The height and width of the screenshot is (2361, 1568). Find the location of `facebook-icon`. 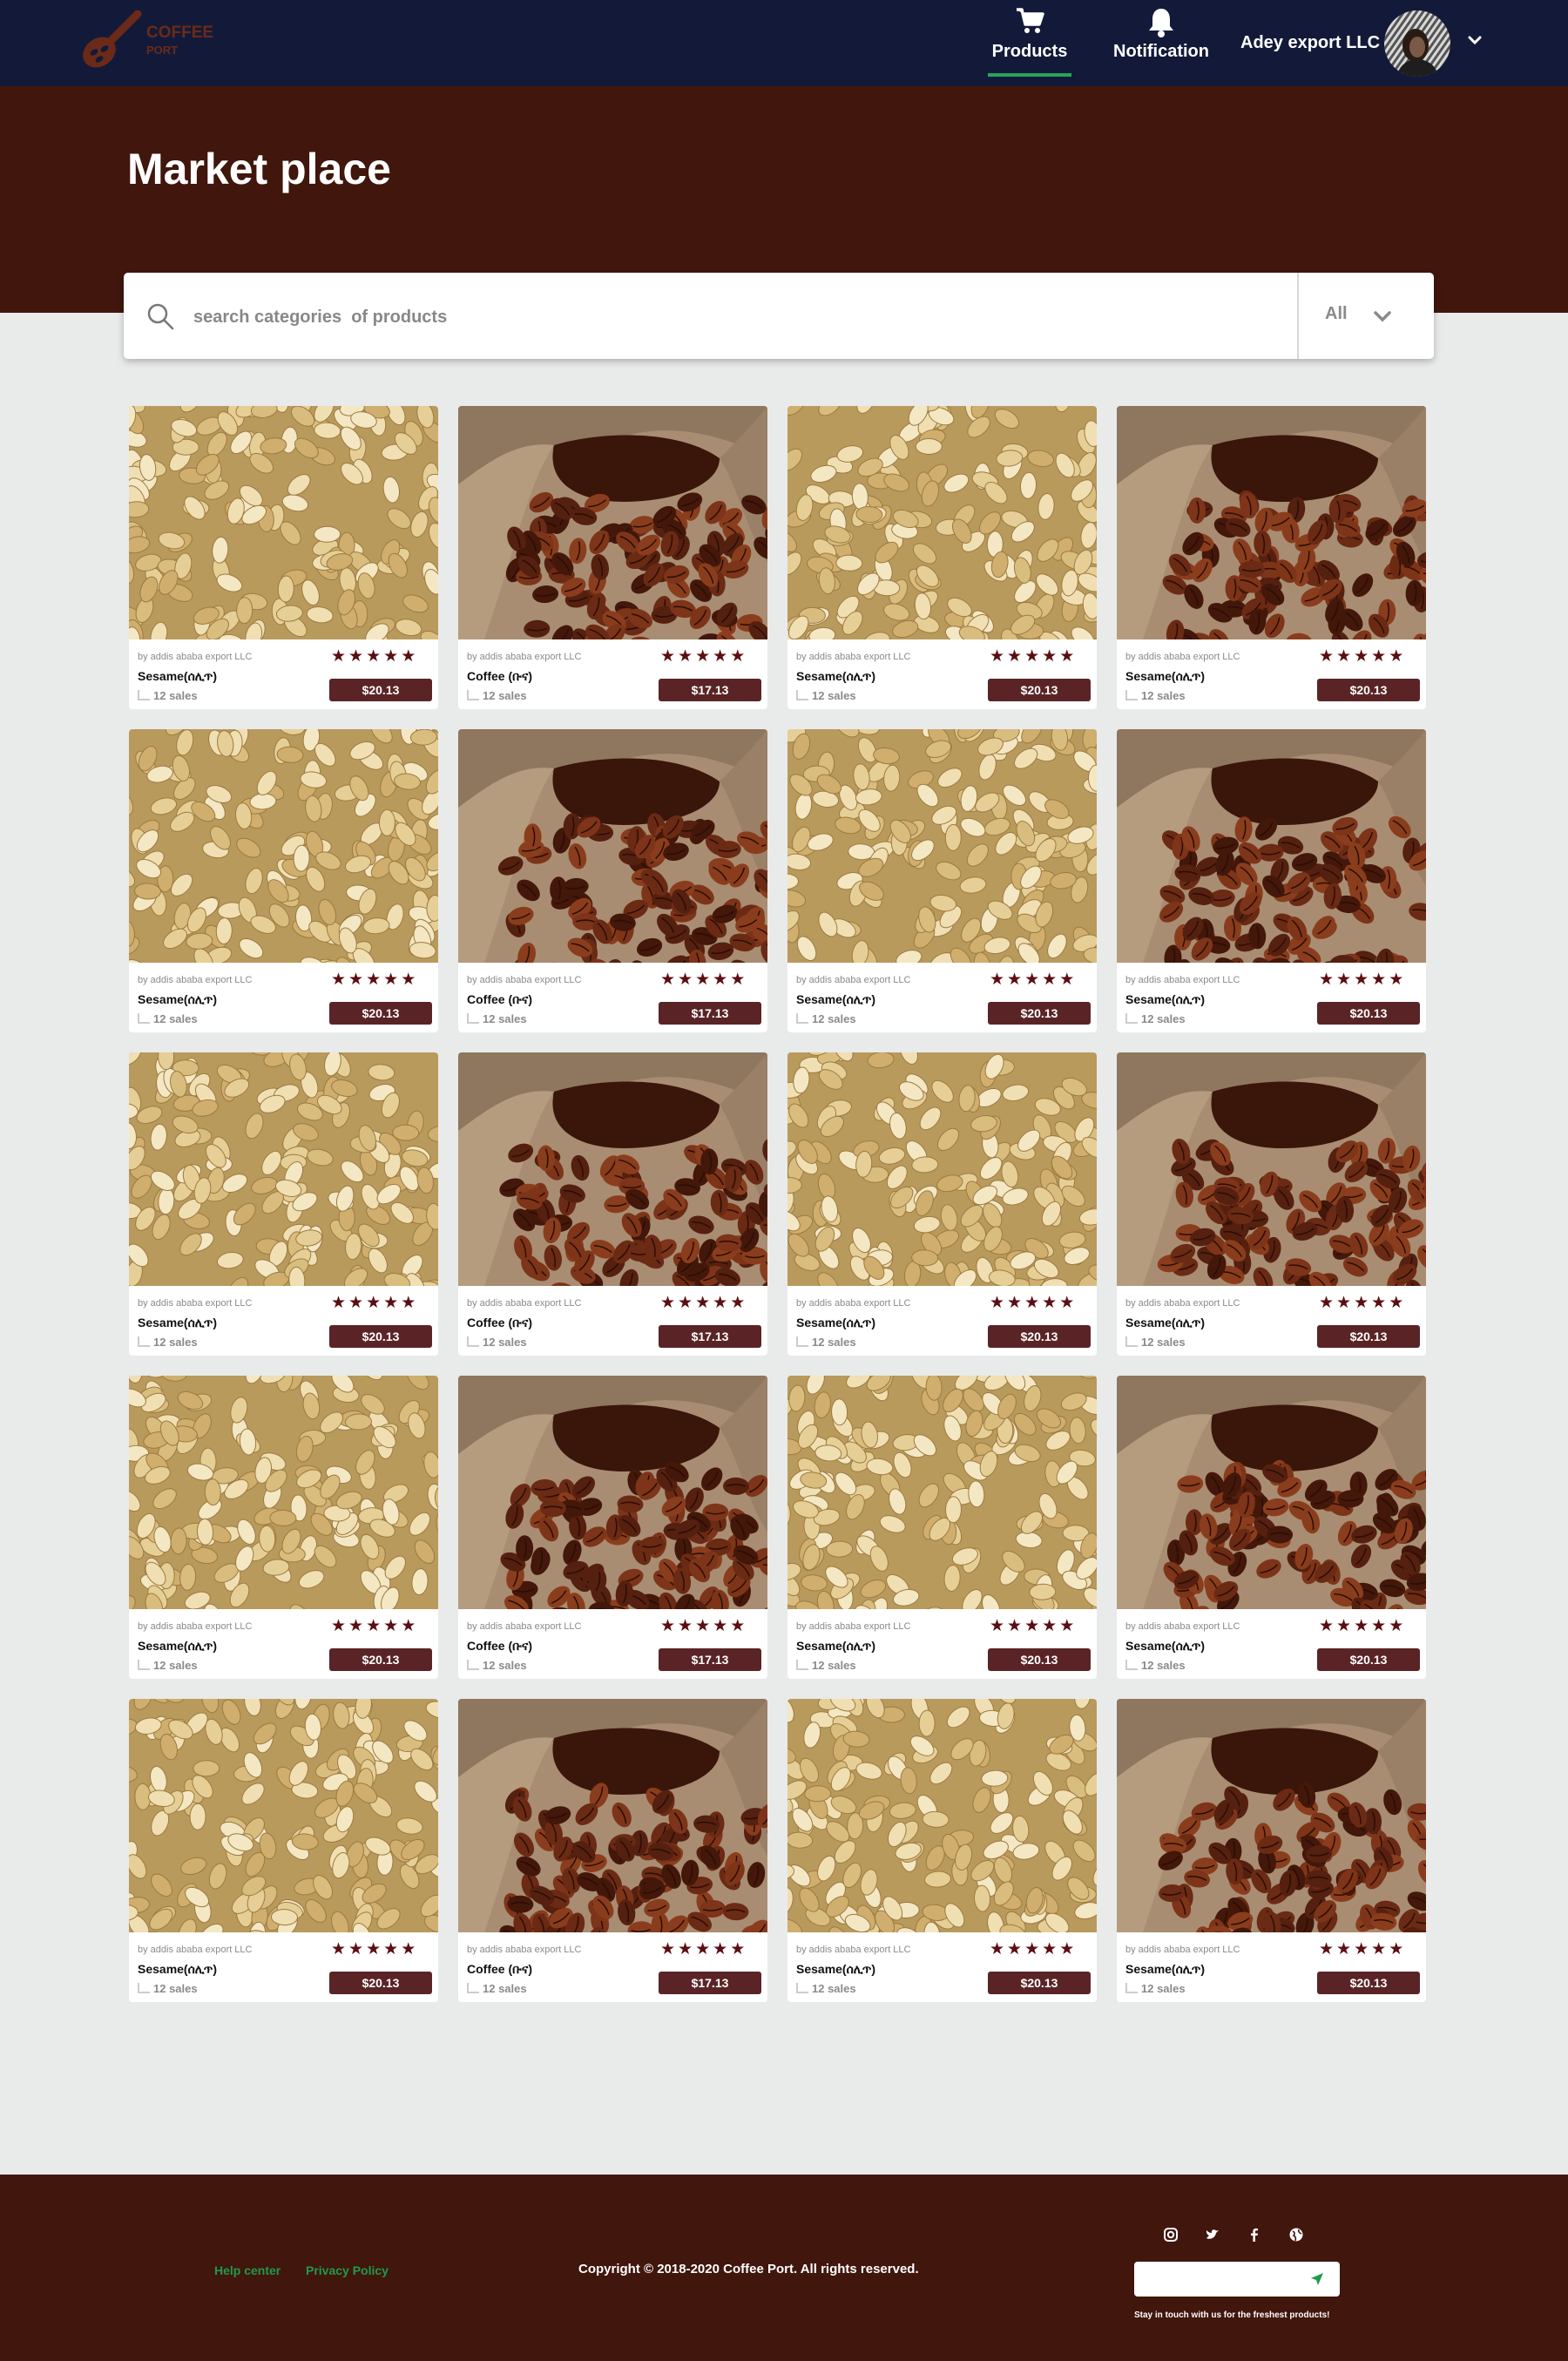

facebook-icon is located at coordinates (1254, 2235).